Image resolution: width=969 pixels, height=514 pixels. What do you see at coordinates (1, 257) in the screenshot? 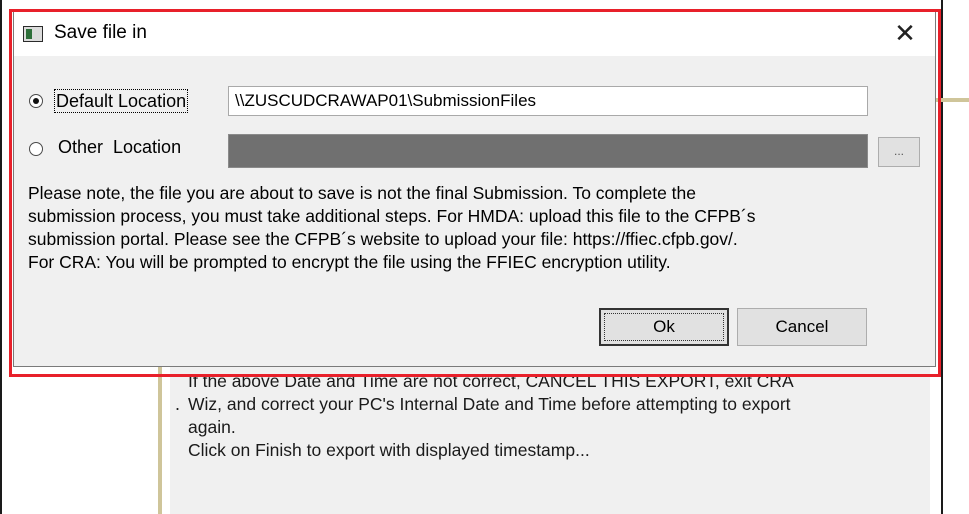
I see `background-window-border-left` at bounding box center [1, 257].